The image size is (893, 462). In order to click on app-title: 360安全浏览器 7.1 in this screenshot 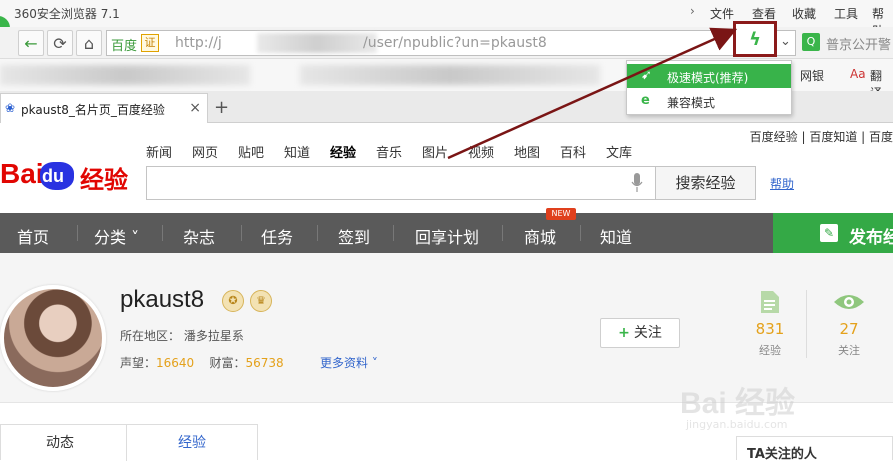, I will do `click(67, 14)`.